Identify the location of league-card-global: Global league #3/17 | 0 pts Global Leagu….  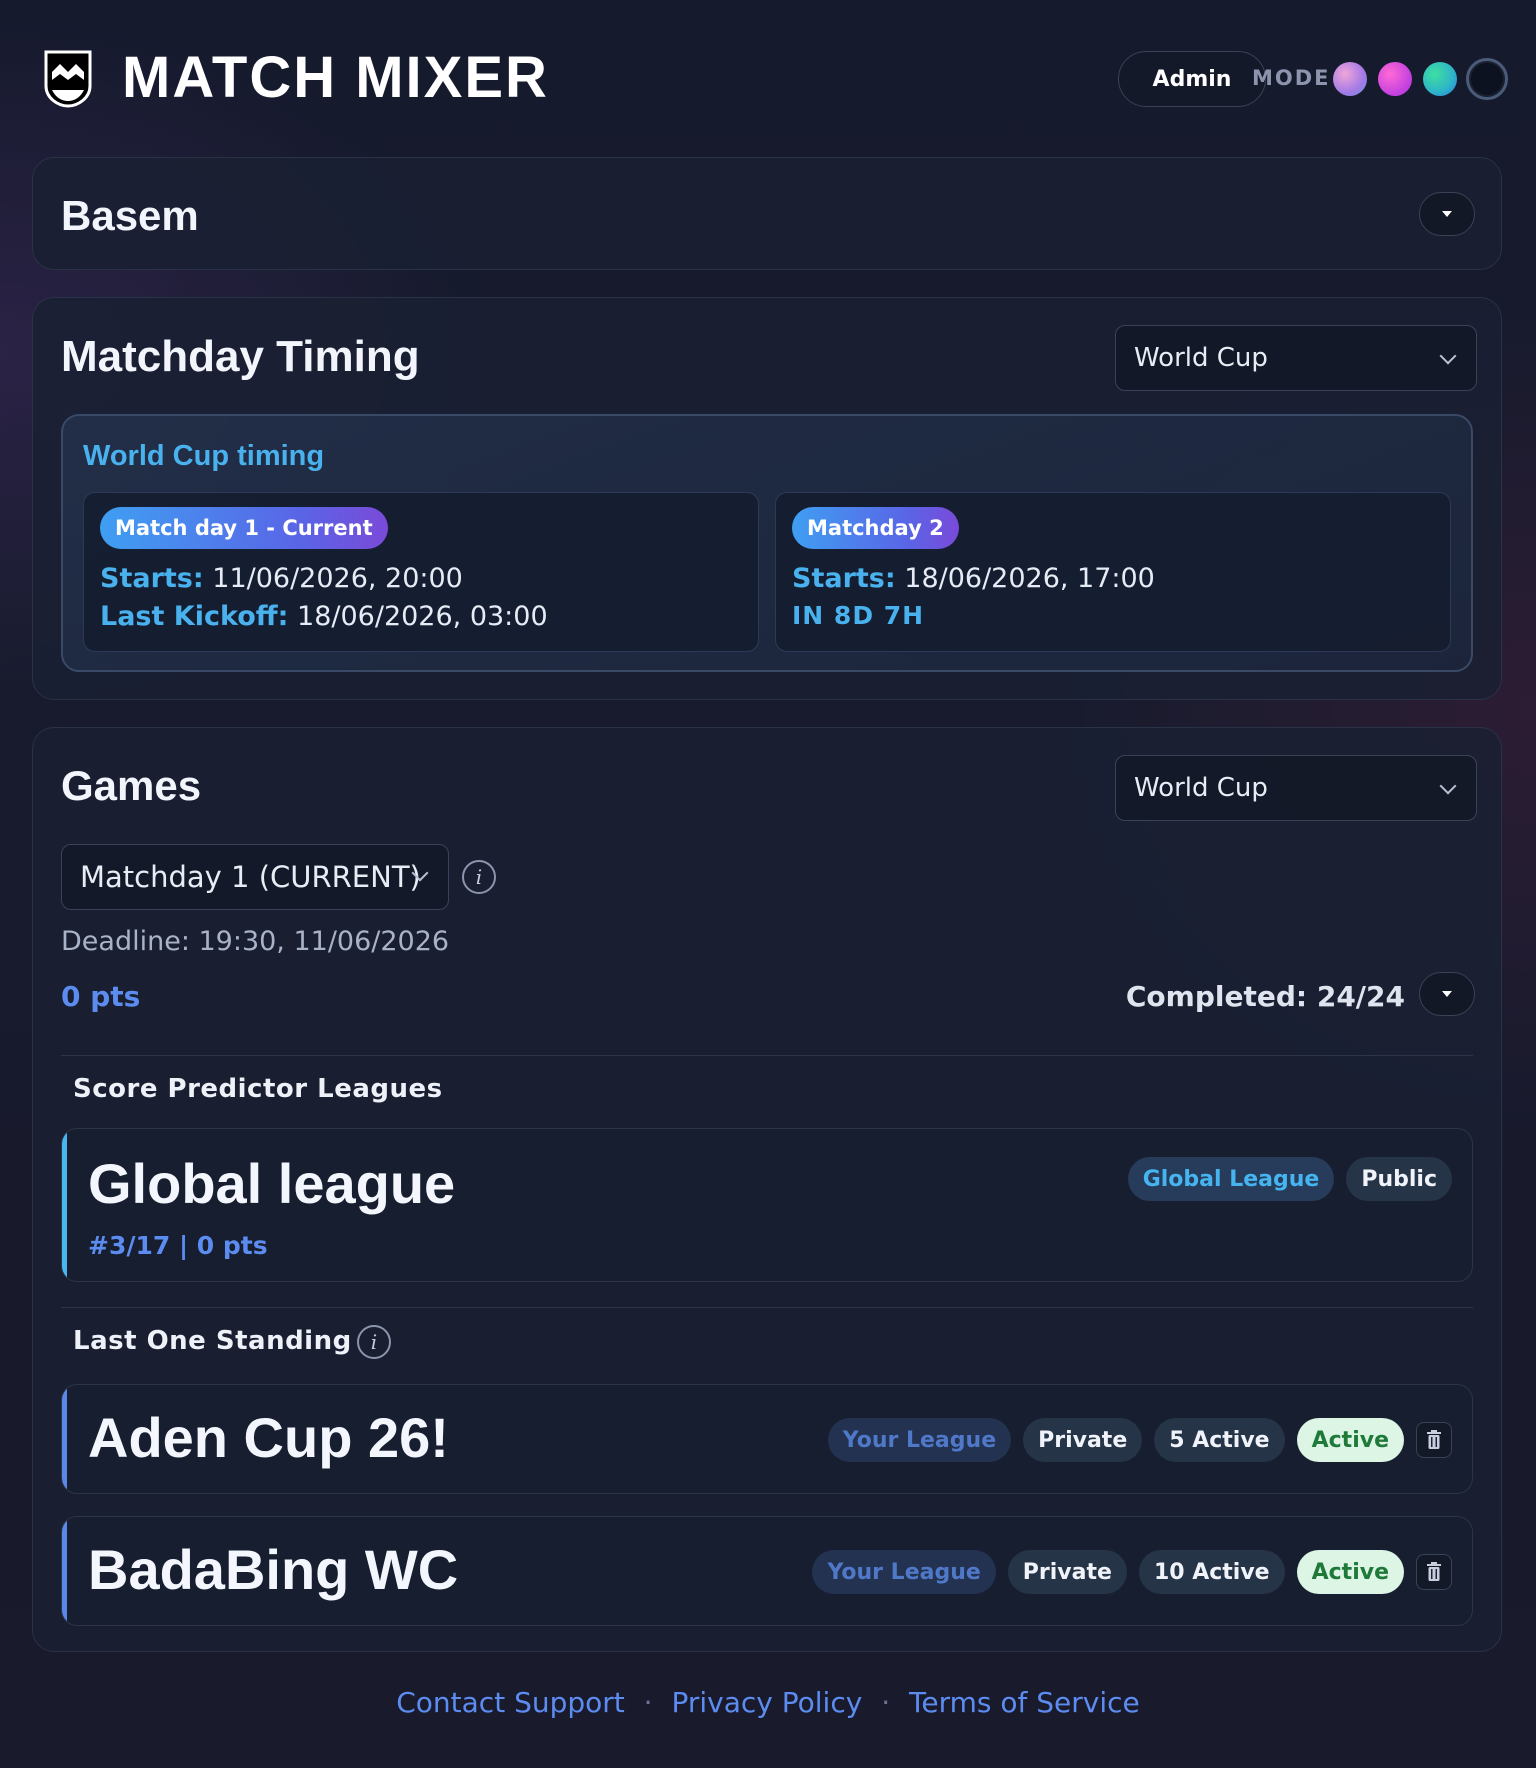
(767, 1205).